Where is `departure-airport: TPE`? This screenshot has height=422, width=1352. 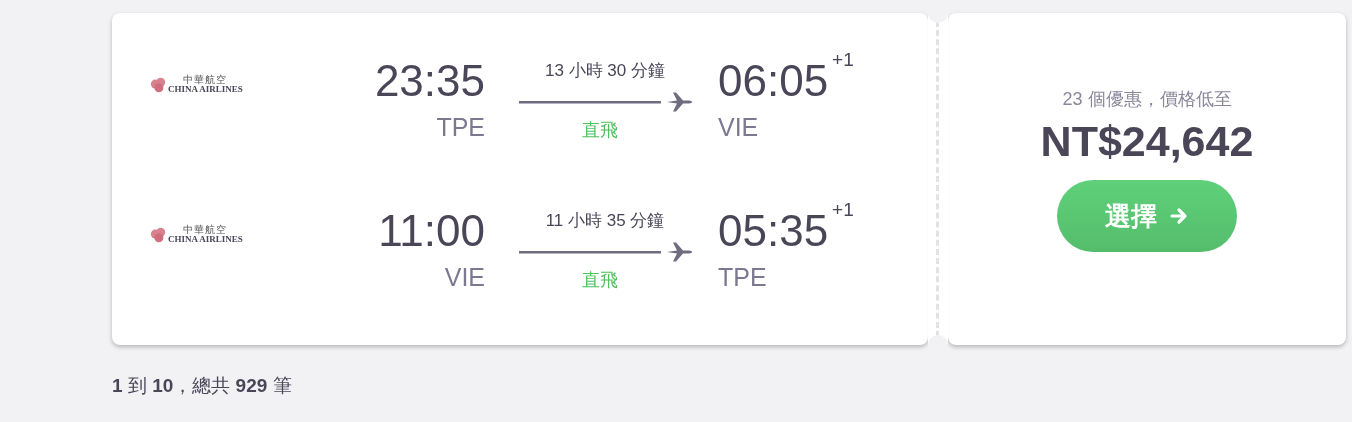
departure-airport: TPE is located at coordinates (460, 127).